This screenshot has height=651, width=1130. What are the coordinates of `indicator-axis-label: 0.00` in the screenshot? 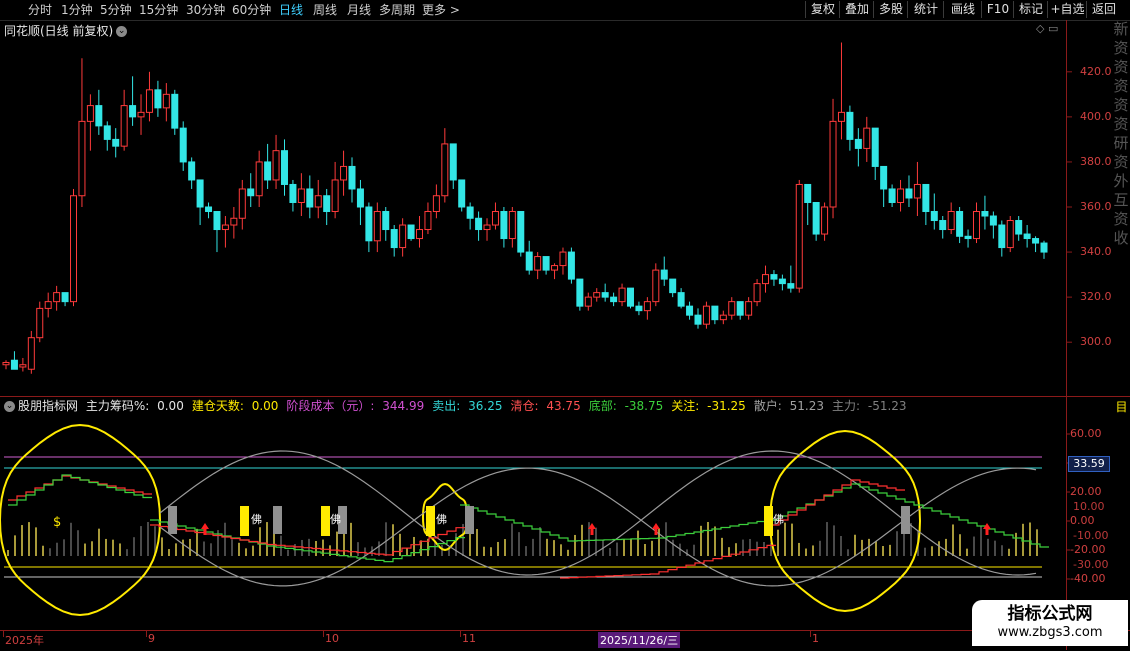 It's located at (1082, 520).